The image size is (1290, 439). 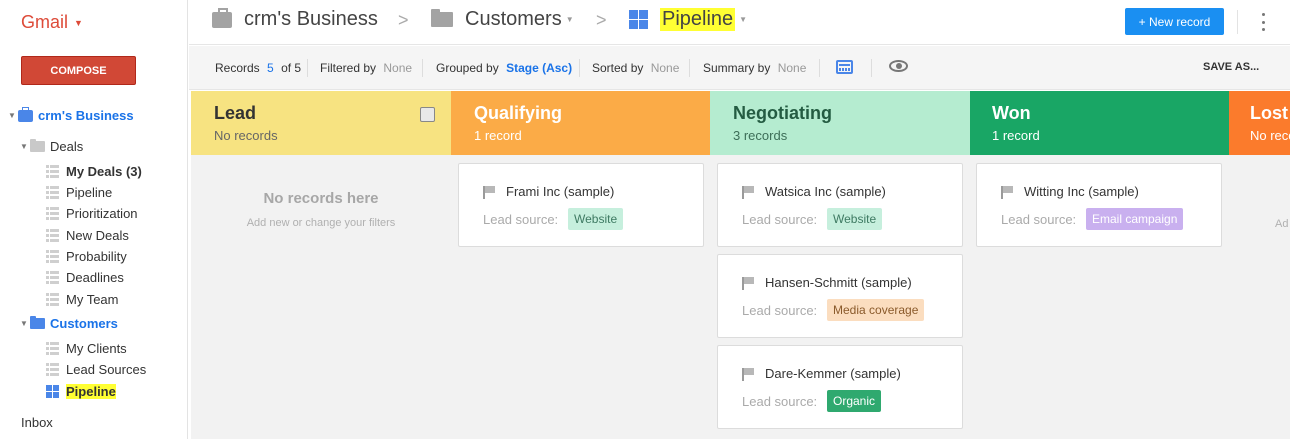 I want to click on breadcrumb-customers: Customers ▼, so click(x=502, y=19).